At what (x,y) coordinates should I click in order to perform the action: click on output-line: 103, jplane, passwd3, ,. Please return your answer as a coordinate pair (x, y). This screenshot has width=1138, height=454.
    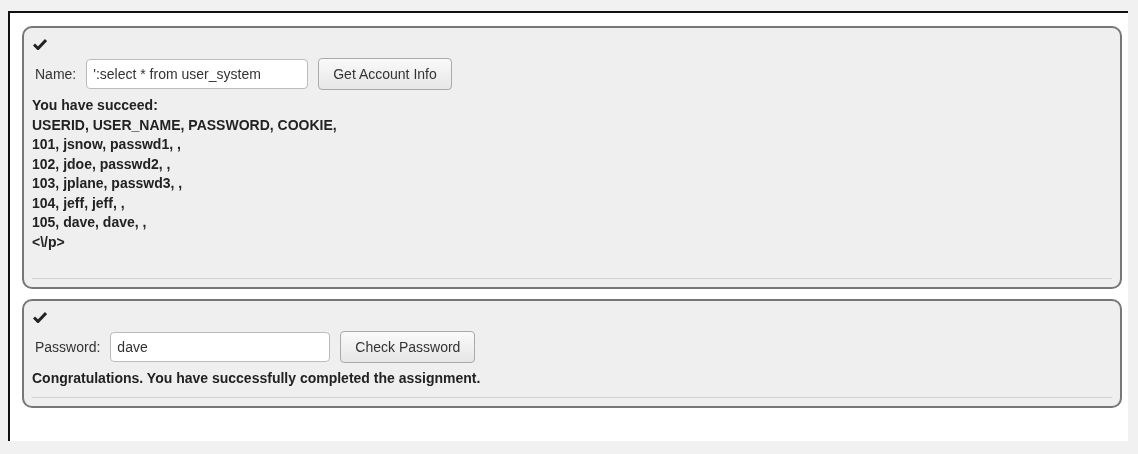
    Looking at the image, I should click on (108, 183).